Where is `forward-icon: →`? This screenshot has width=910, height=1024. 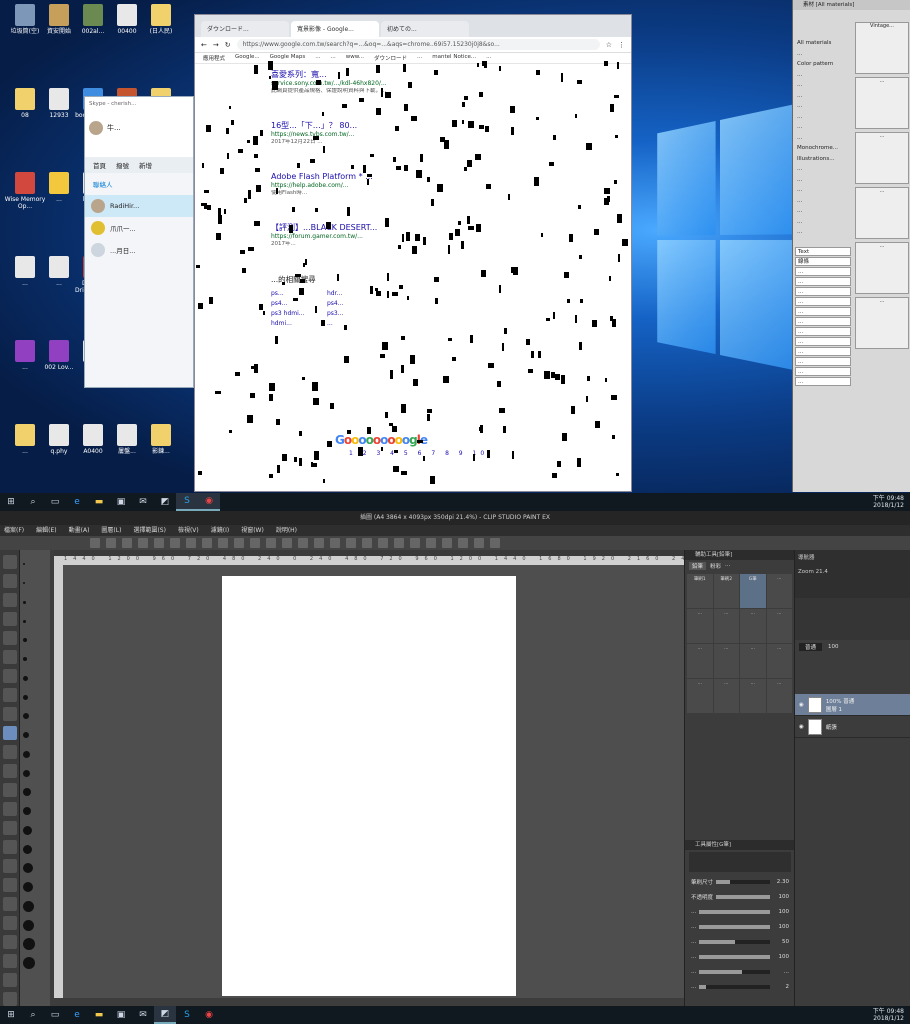
forward-icon: → is located at coordinates (216, 45).